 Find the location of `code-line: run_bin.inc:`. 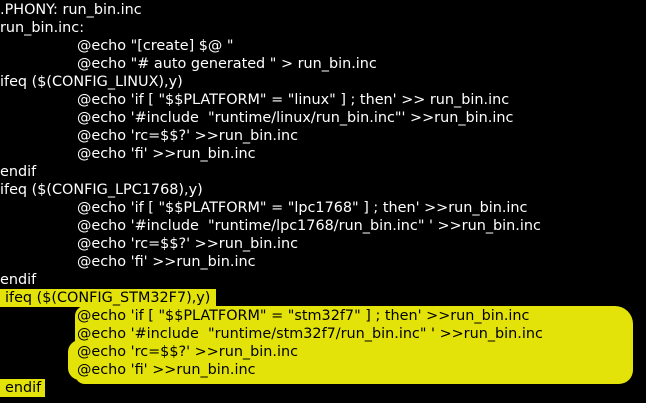

code-line: run_bin.inc: is located at coordinates (42, 28).